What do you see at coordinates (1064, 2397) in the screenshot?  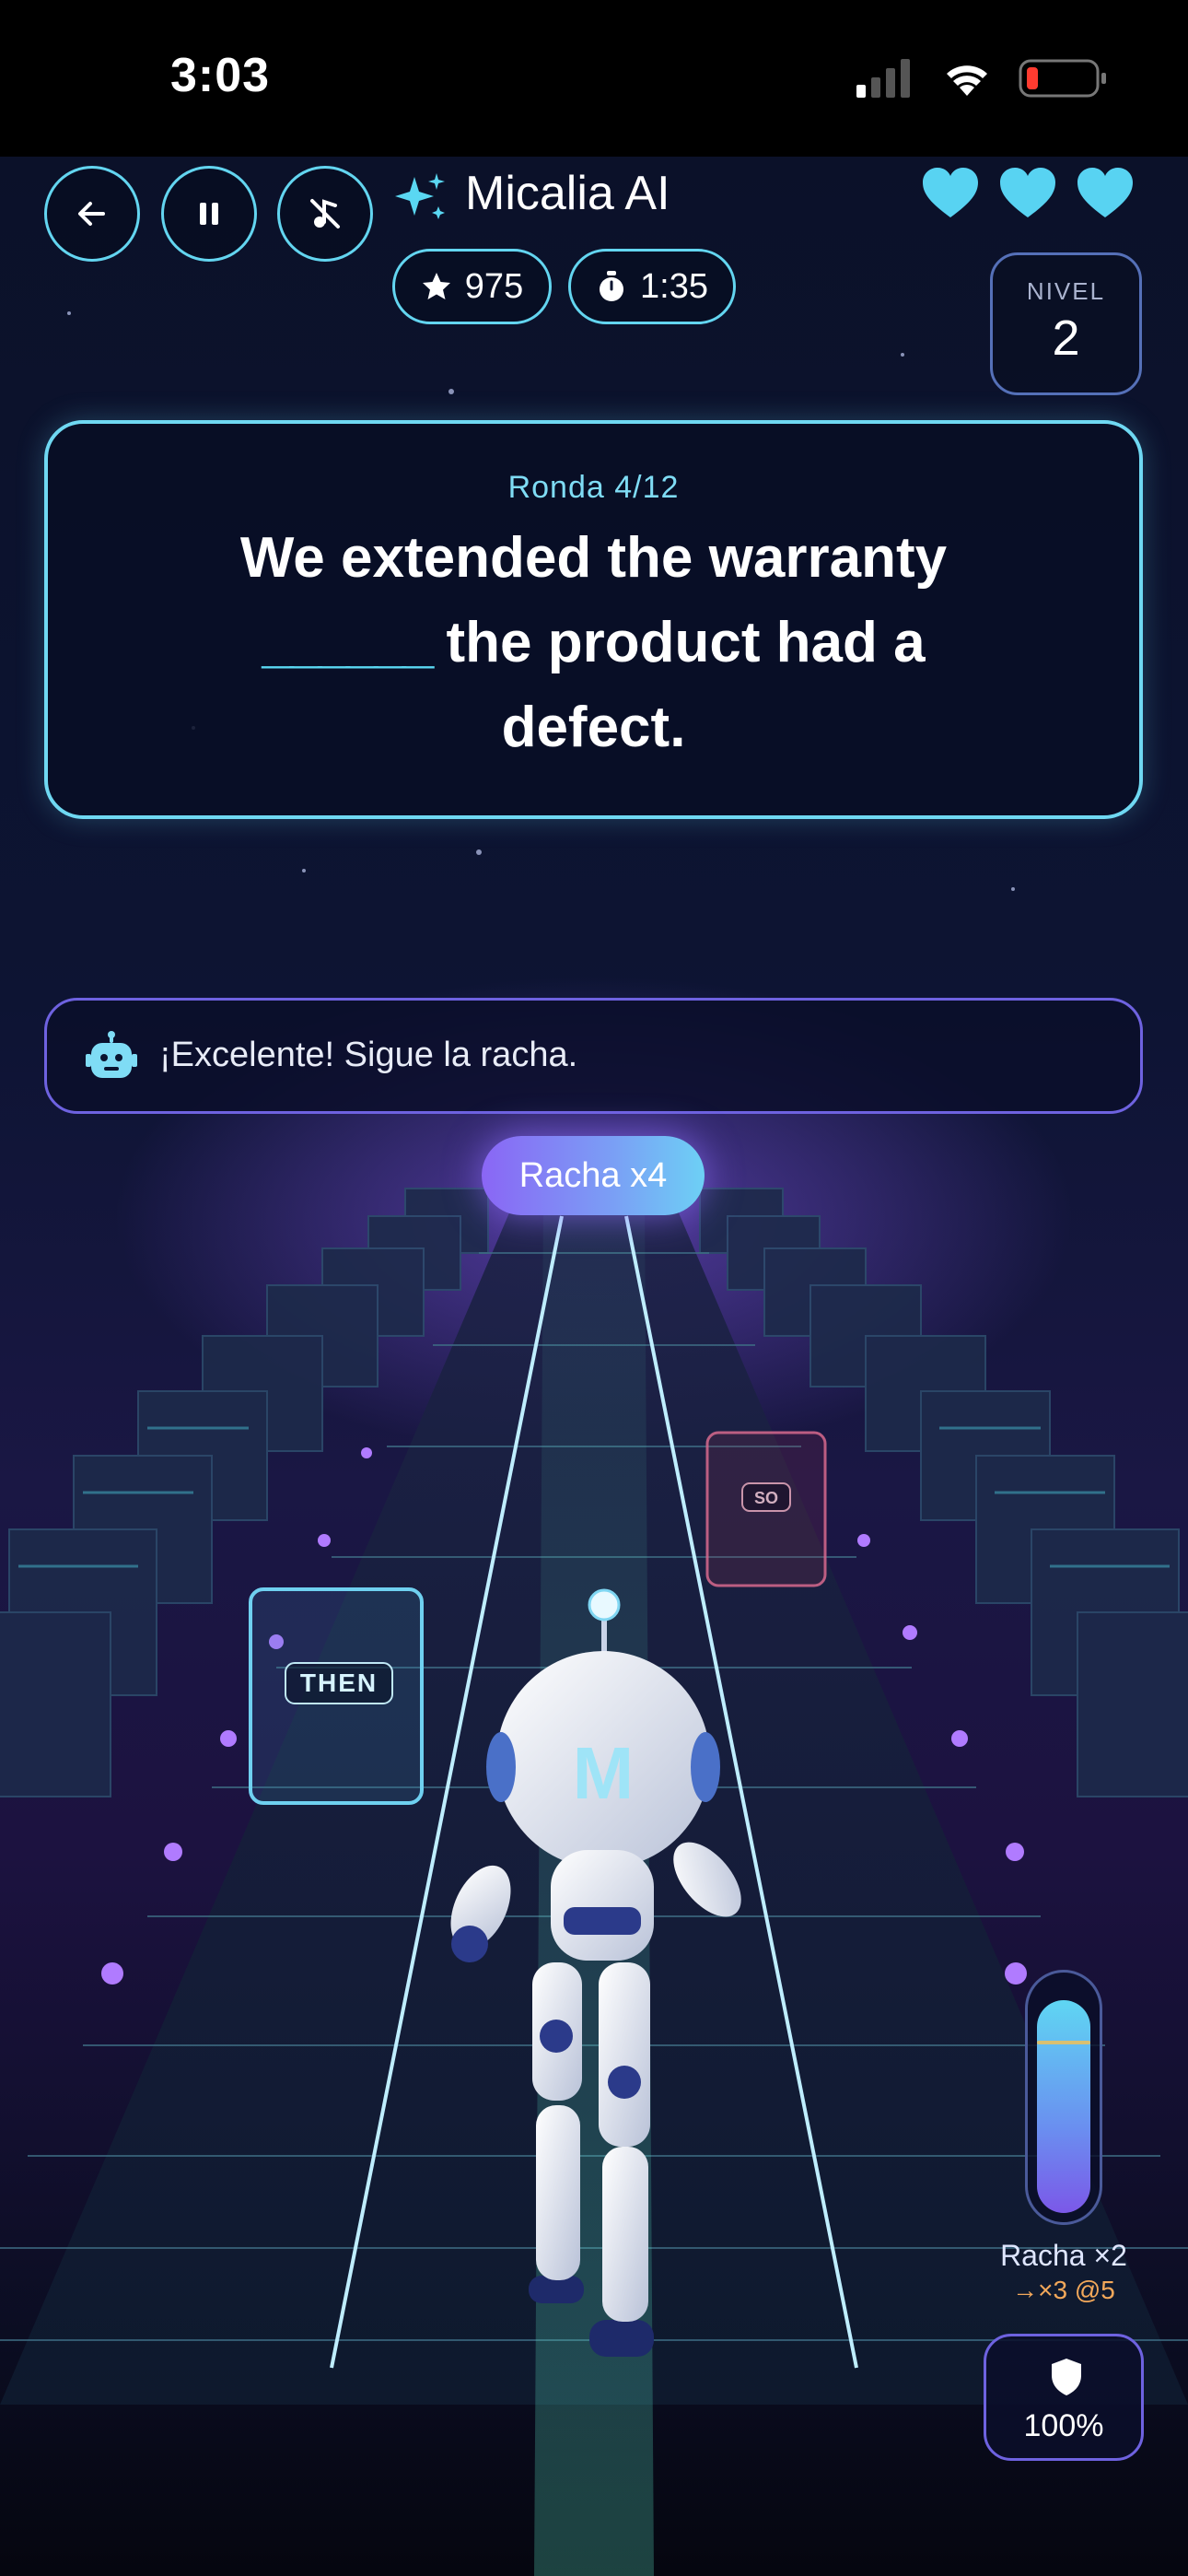 I see `shield-button: 100%` at bounding box center [1064, 2397].